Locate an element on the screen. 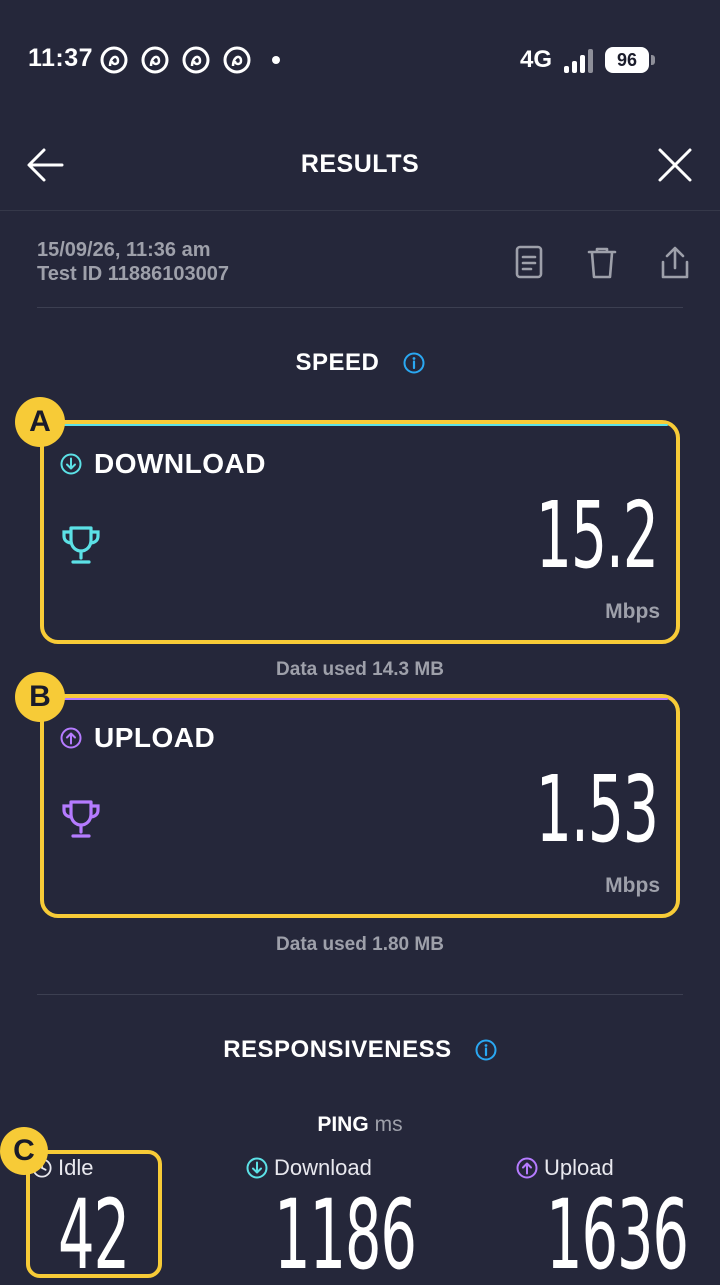  ping-download-header: Download is located at coordinates (309, 1168).